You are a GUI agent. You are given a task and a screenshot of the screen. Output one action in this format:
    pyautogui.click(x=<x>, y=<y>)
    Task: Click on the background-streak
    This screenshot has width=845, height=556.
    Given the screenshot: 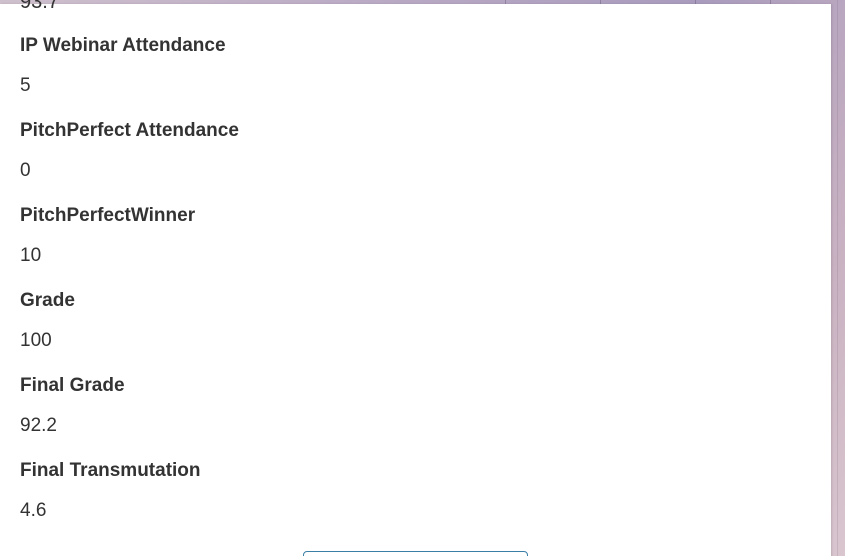 What is the action you would take?
    pyautogui.click(x=837, y=278)
    